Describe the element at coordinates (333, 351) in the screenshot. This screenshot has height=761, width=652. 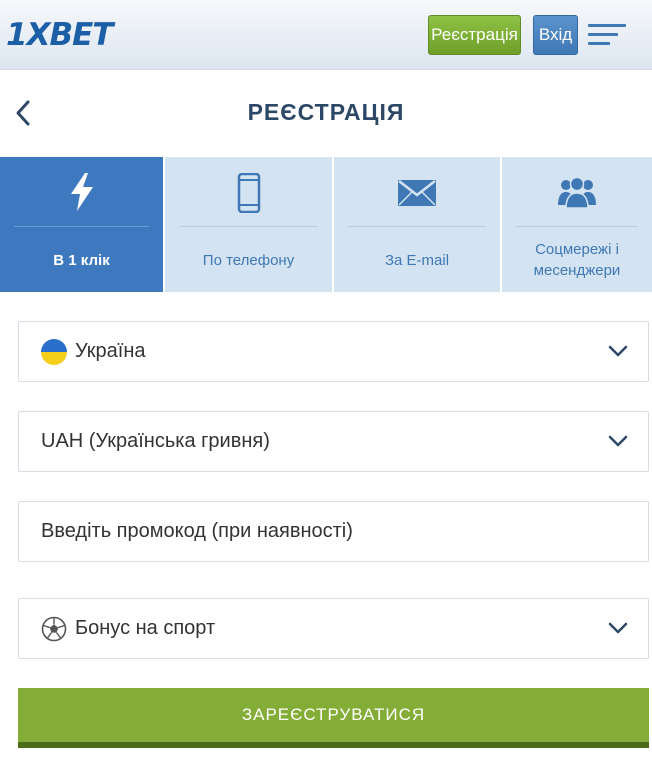
I see `country-select: Україна` at that location.